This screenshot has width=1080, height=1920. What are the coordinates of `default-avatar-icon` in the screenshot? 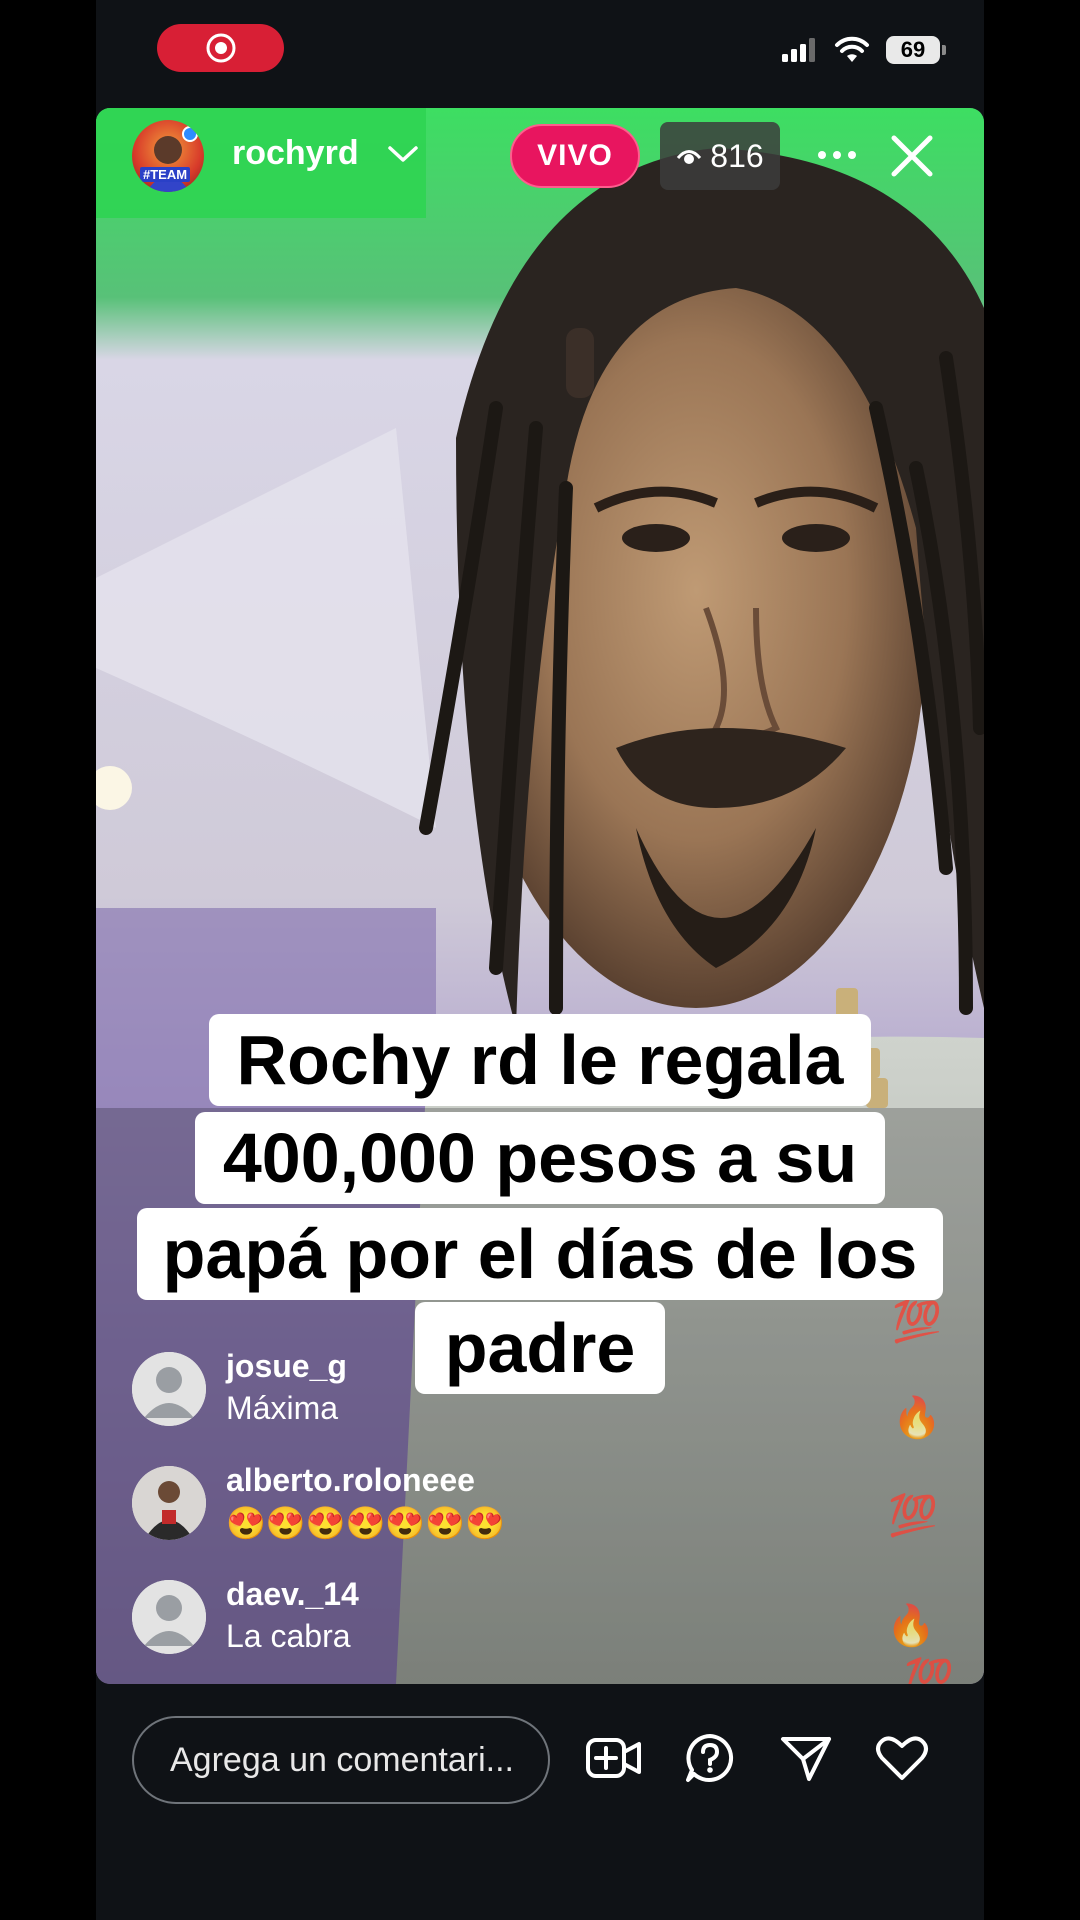 It's located at (169, 1617).